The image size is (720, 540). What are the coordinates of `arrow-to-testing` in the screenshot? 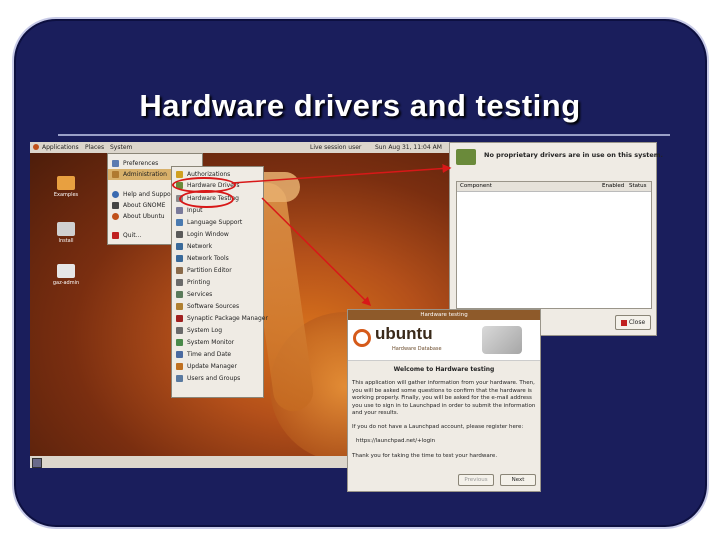 It's located at (316, 252).